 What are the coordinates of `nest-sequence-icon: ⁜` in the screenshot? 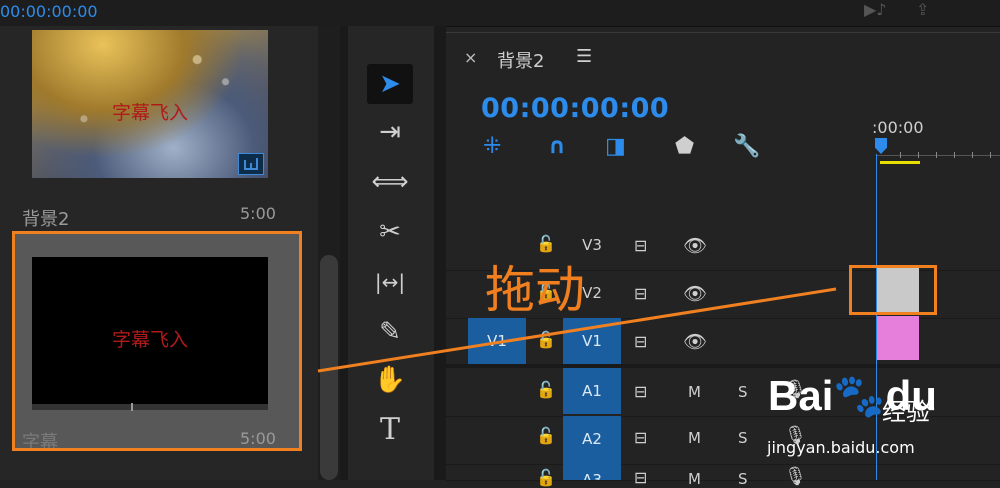 It's located at (492, 146).